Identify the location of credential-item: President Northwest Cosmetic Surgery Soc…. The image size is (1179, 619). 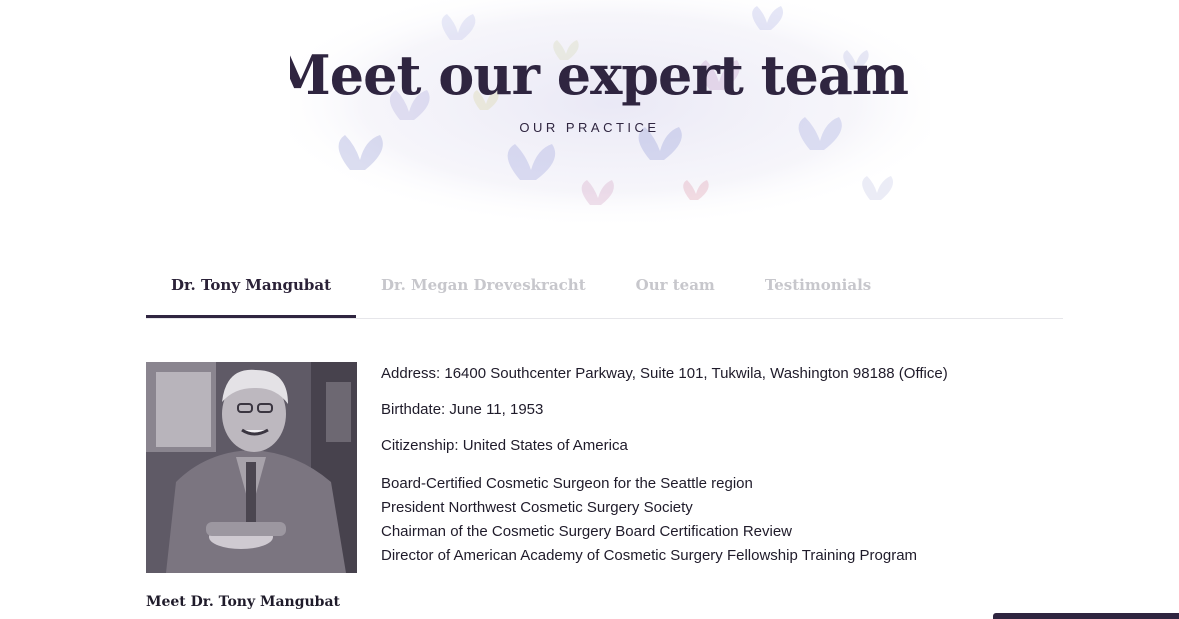
(537, 507).